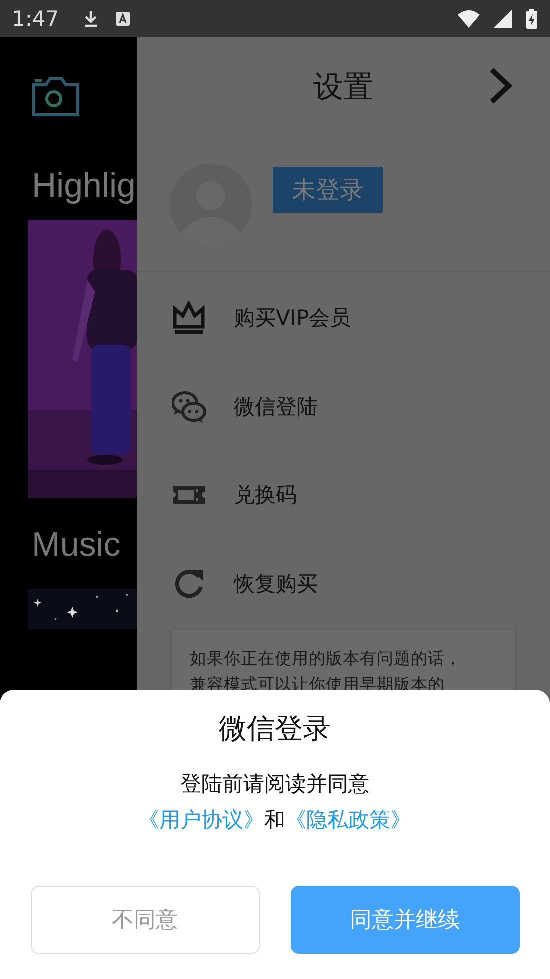  I want to click on chat-bubbles-icon, so click(189, 407).